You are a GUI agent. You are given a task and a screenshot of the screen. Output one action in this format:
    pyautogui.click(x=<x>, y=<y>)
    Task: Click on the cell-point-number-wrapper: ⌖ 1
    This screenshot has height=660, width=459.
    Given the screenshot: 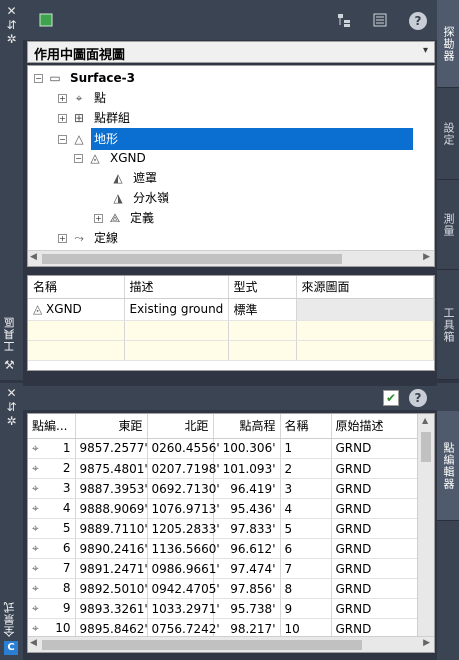 What is the action you would take?
    pyautogui.click(x=52, y=448)
    